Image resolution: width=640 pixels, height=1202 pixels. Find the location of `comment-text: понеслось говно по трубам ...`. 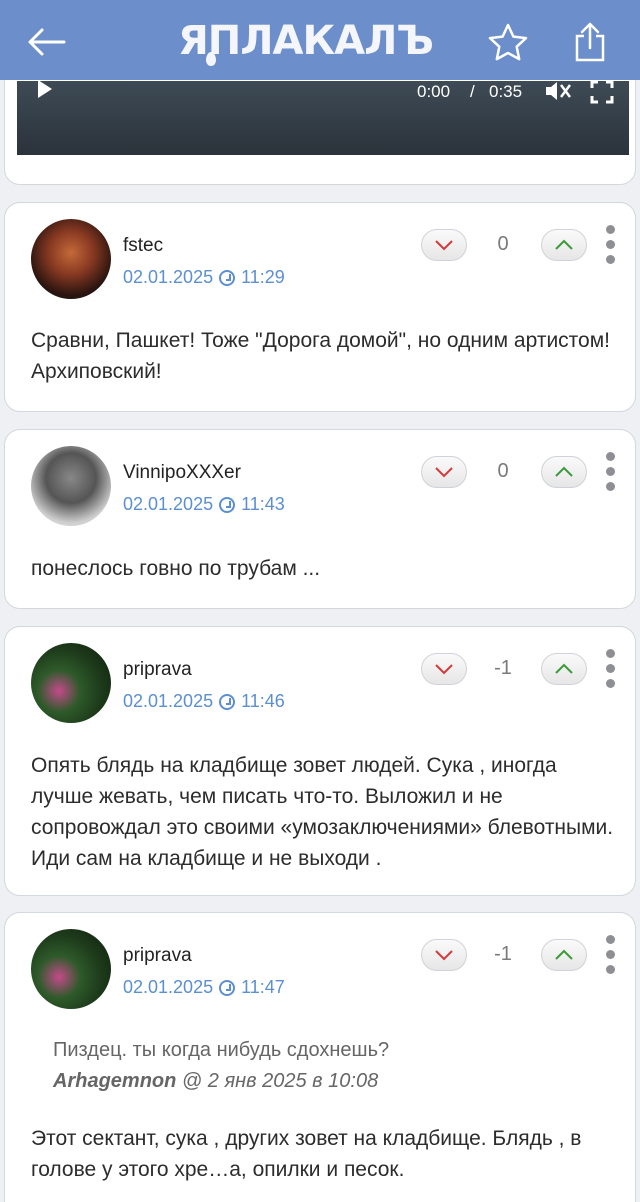

comment-text: понеслось говно по трубам ... is located at coordinates (176, 568).